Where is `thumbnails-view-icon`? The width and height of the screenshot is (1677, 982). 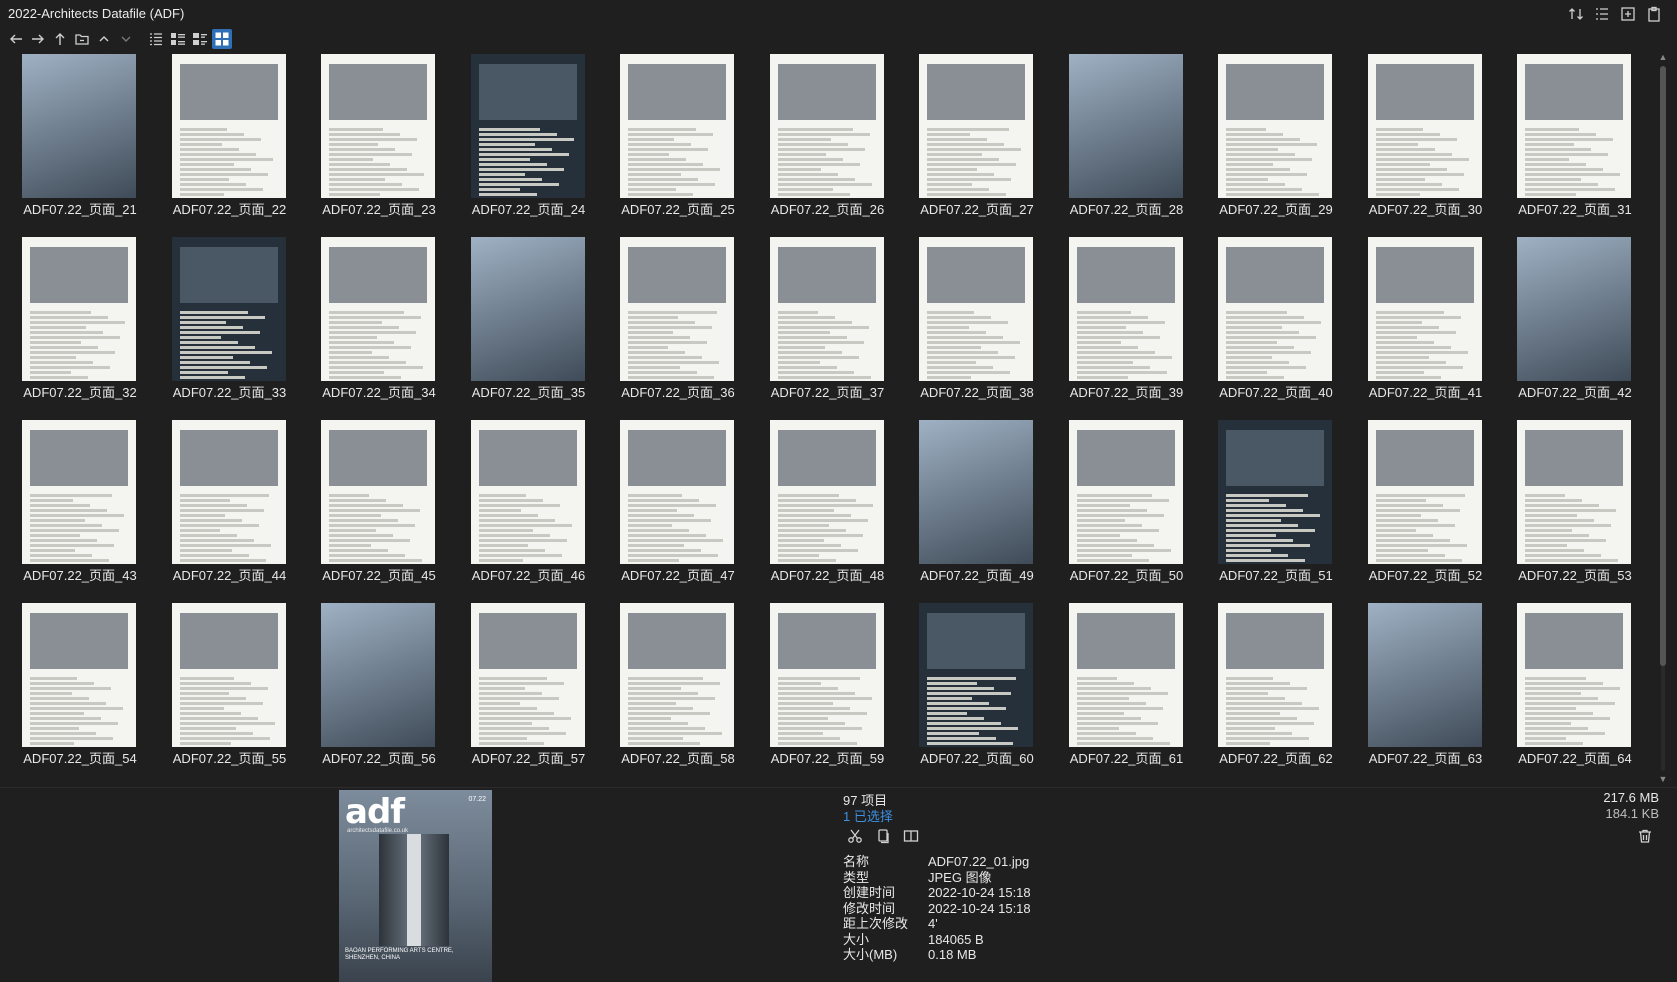 thumbnails-view-icon is located at coordinates (222, 39).